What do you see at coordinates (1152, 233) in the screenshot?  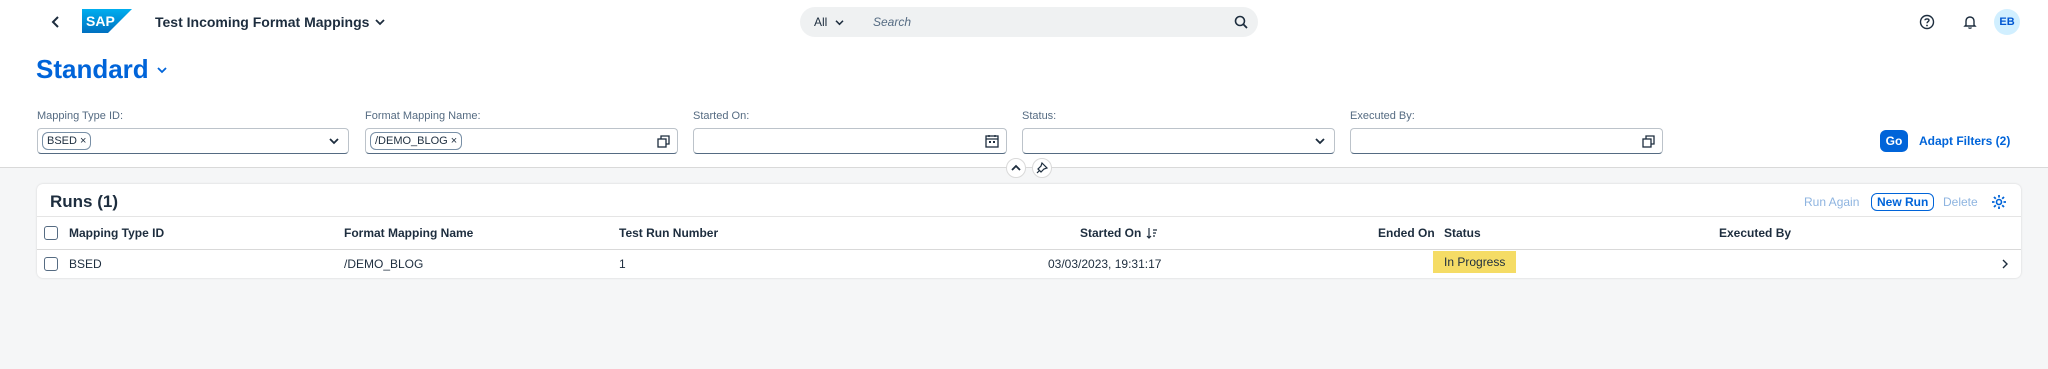 I see `sort-descending-icon` at bounding box center [1152, 233].